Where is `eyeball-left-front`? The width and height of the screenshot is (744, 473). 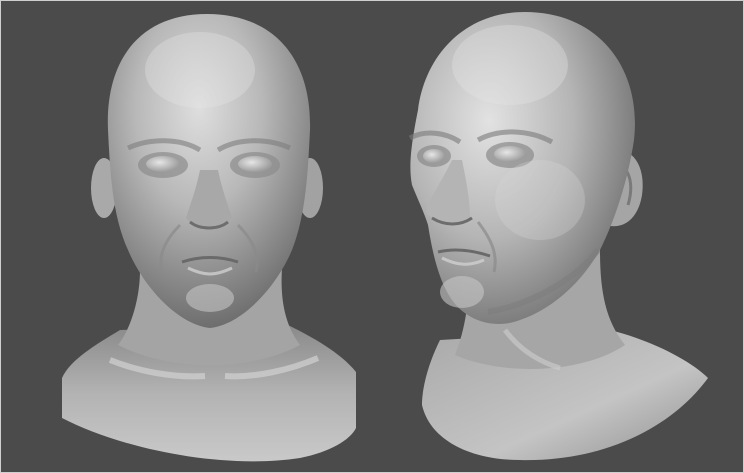 eyeball-left-front is located at coordinates (163, 164).